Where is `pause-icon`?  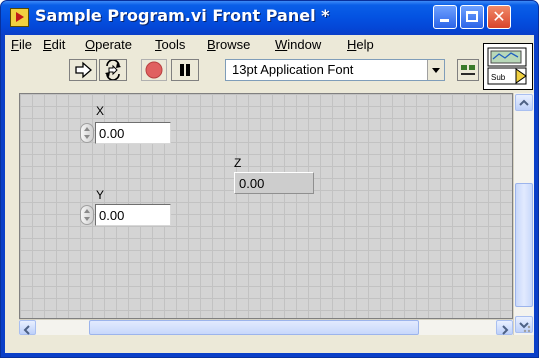 pause-icon is located at coordinates (185, 70).